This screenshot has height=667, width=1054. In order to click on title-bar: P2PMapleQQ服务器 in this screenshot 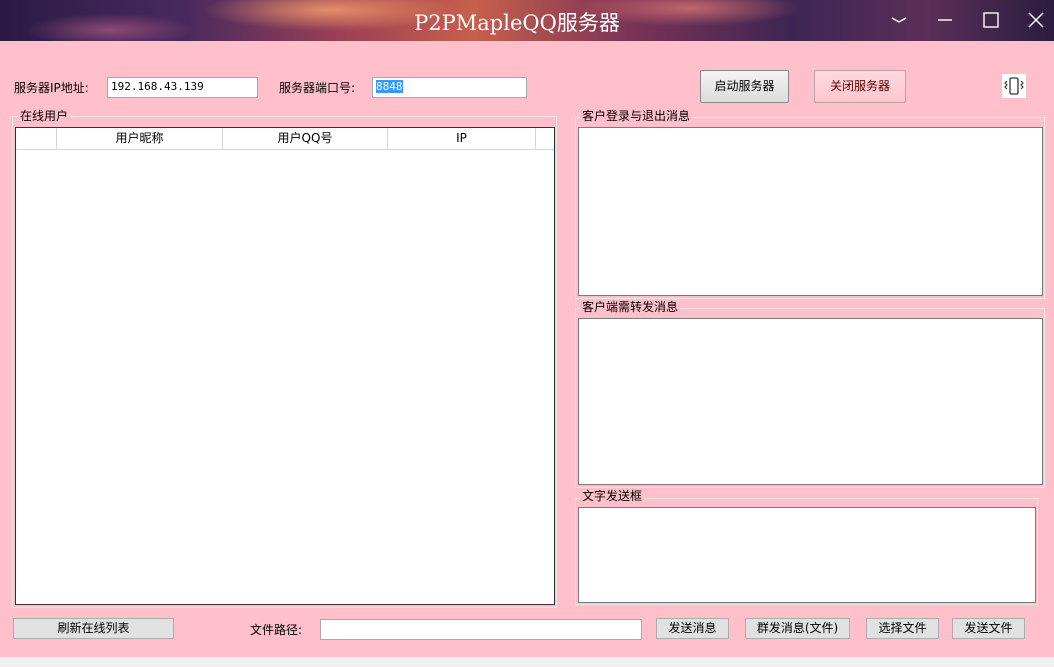, I will do `click(527, 20)`.